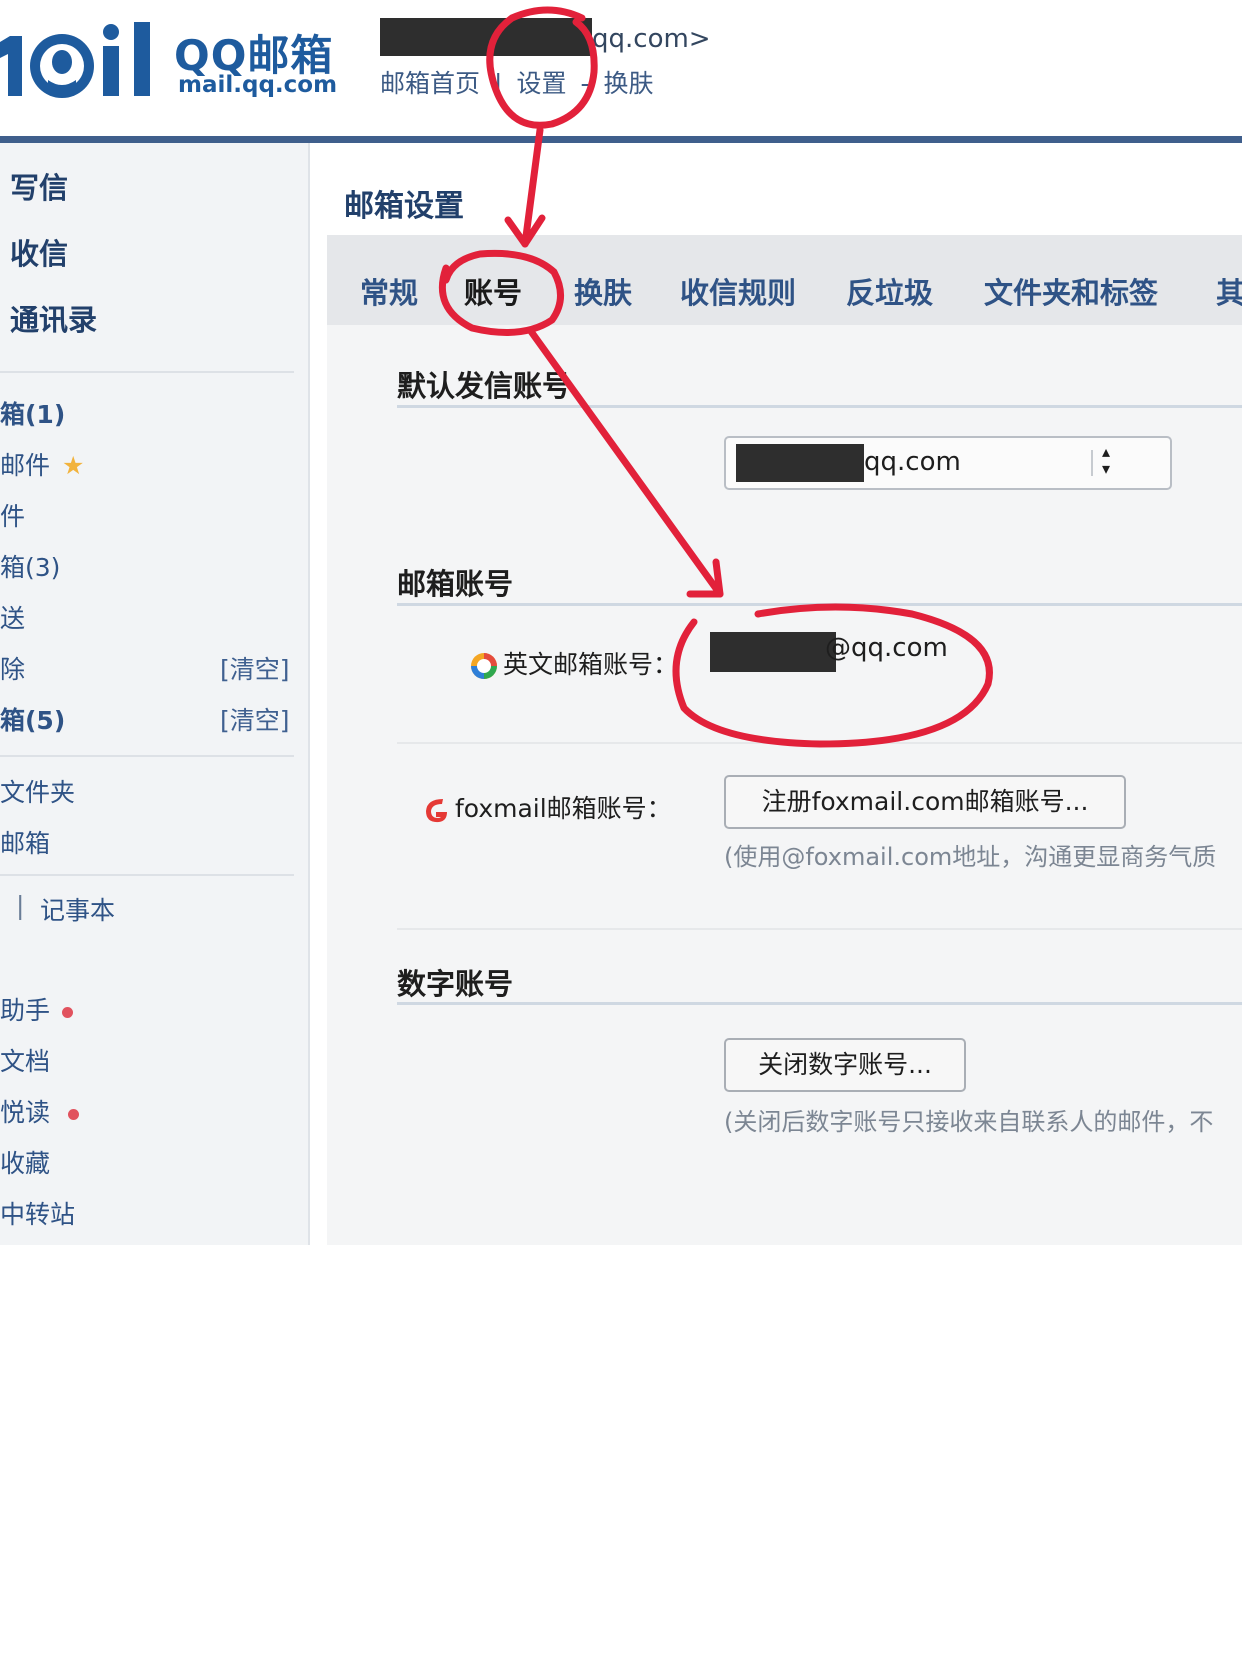  I want to click on app-transfer: 中转站, so click(37, 1213).